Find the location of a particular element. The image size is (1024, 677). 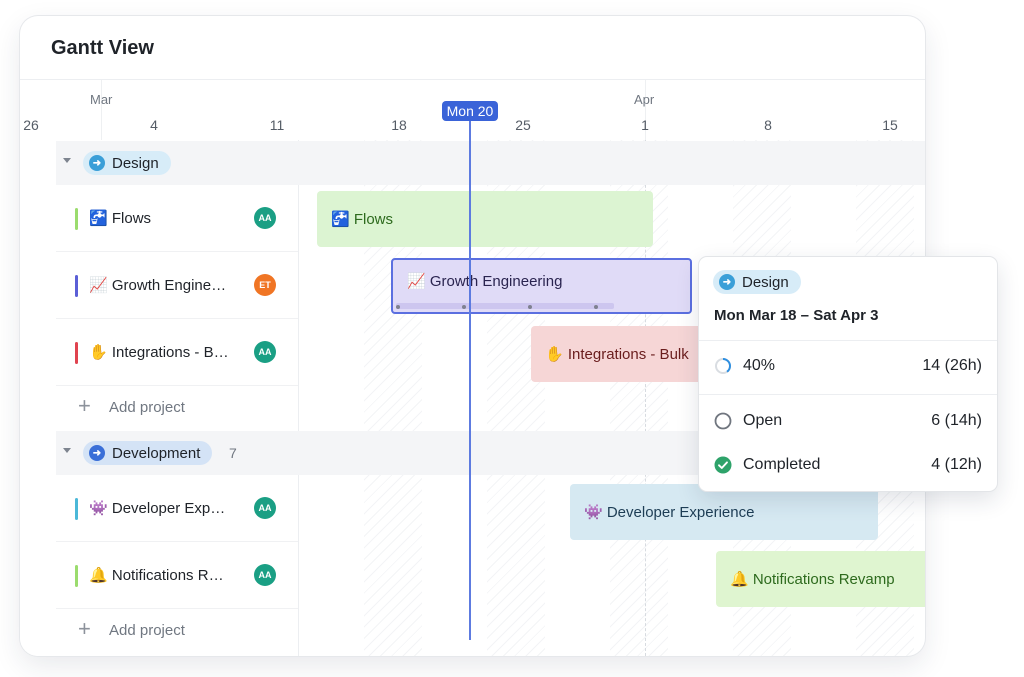

project-row-notifications: 🔔 Notifications Revamp AA is located at coordinates (177, 575).